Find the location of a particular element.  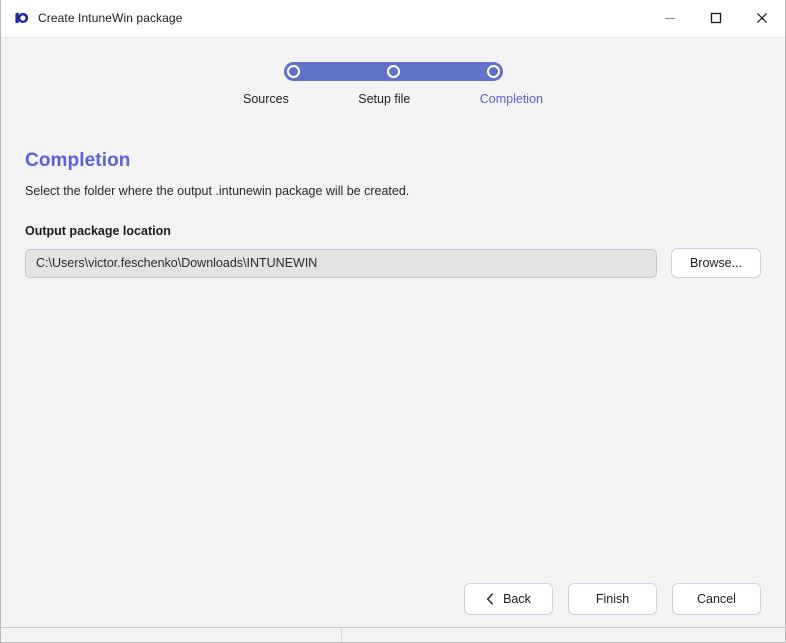

minimize-icon is located at coordinates (670, 18).